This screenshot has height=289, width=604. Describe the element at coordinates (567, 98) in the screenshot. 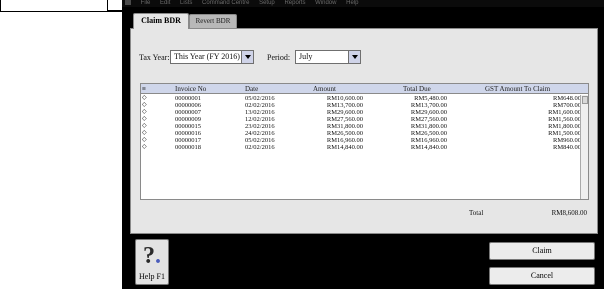

I see `cell-gst-amount: RM648.00` at that location.